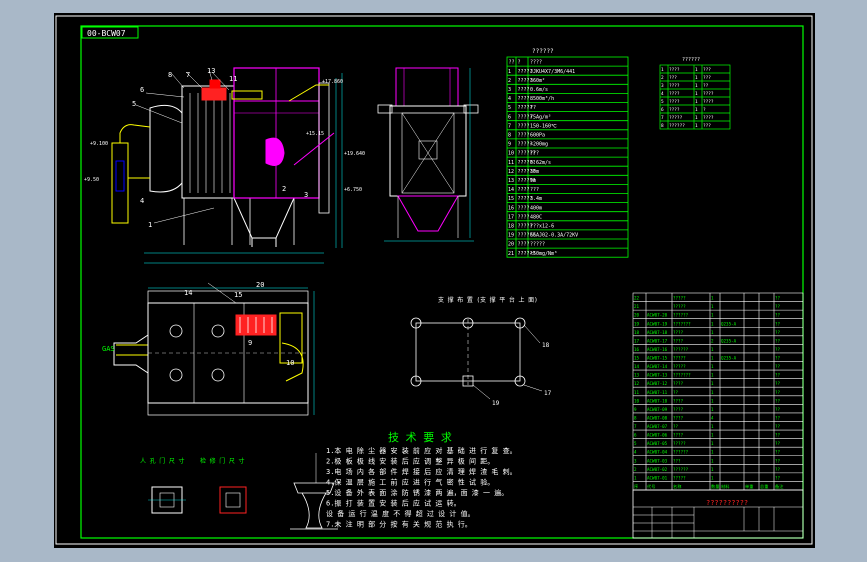 Image resolution: width=867 pixels, height=562 pixels. I want to click on gas-label: GAS, so click(108, 349).